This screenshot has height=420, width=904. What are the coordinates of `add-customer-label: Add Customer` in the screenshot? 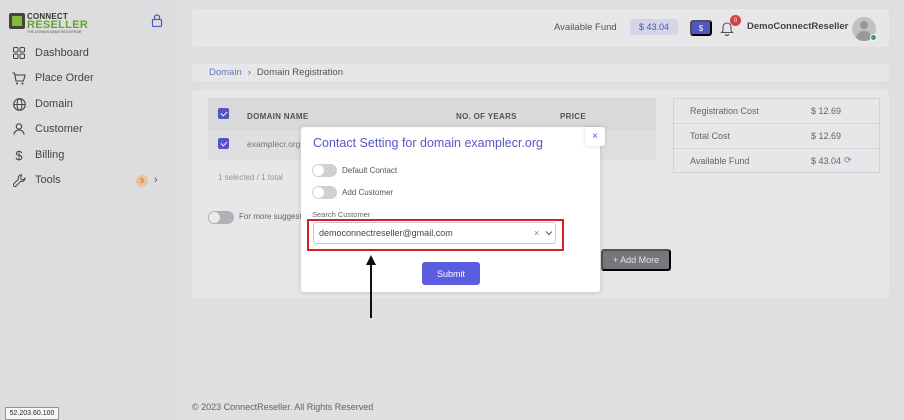 It's located at (368, 192).